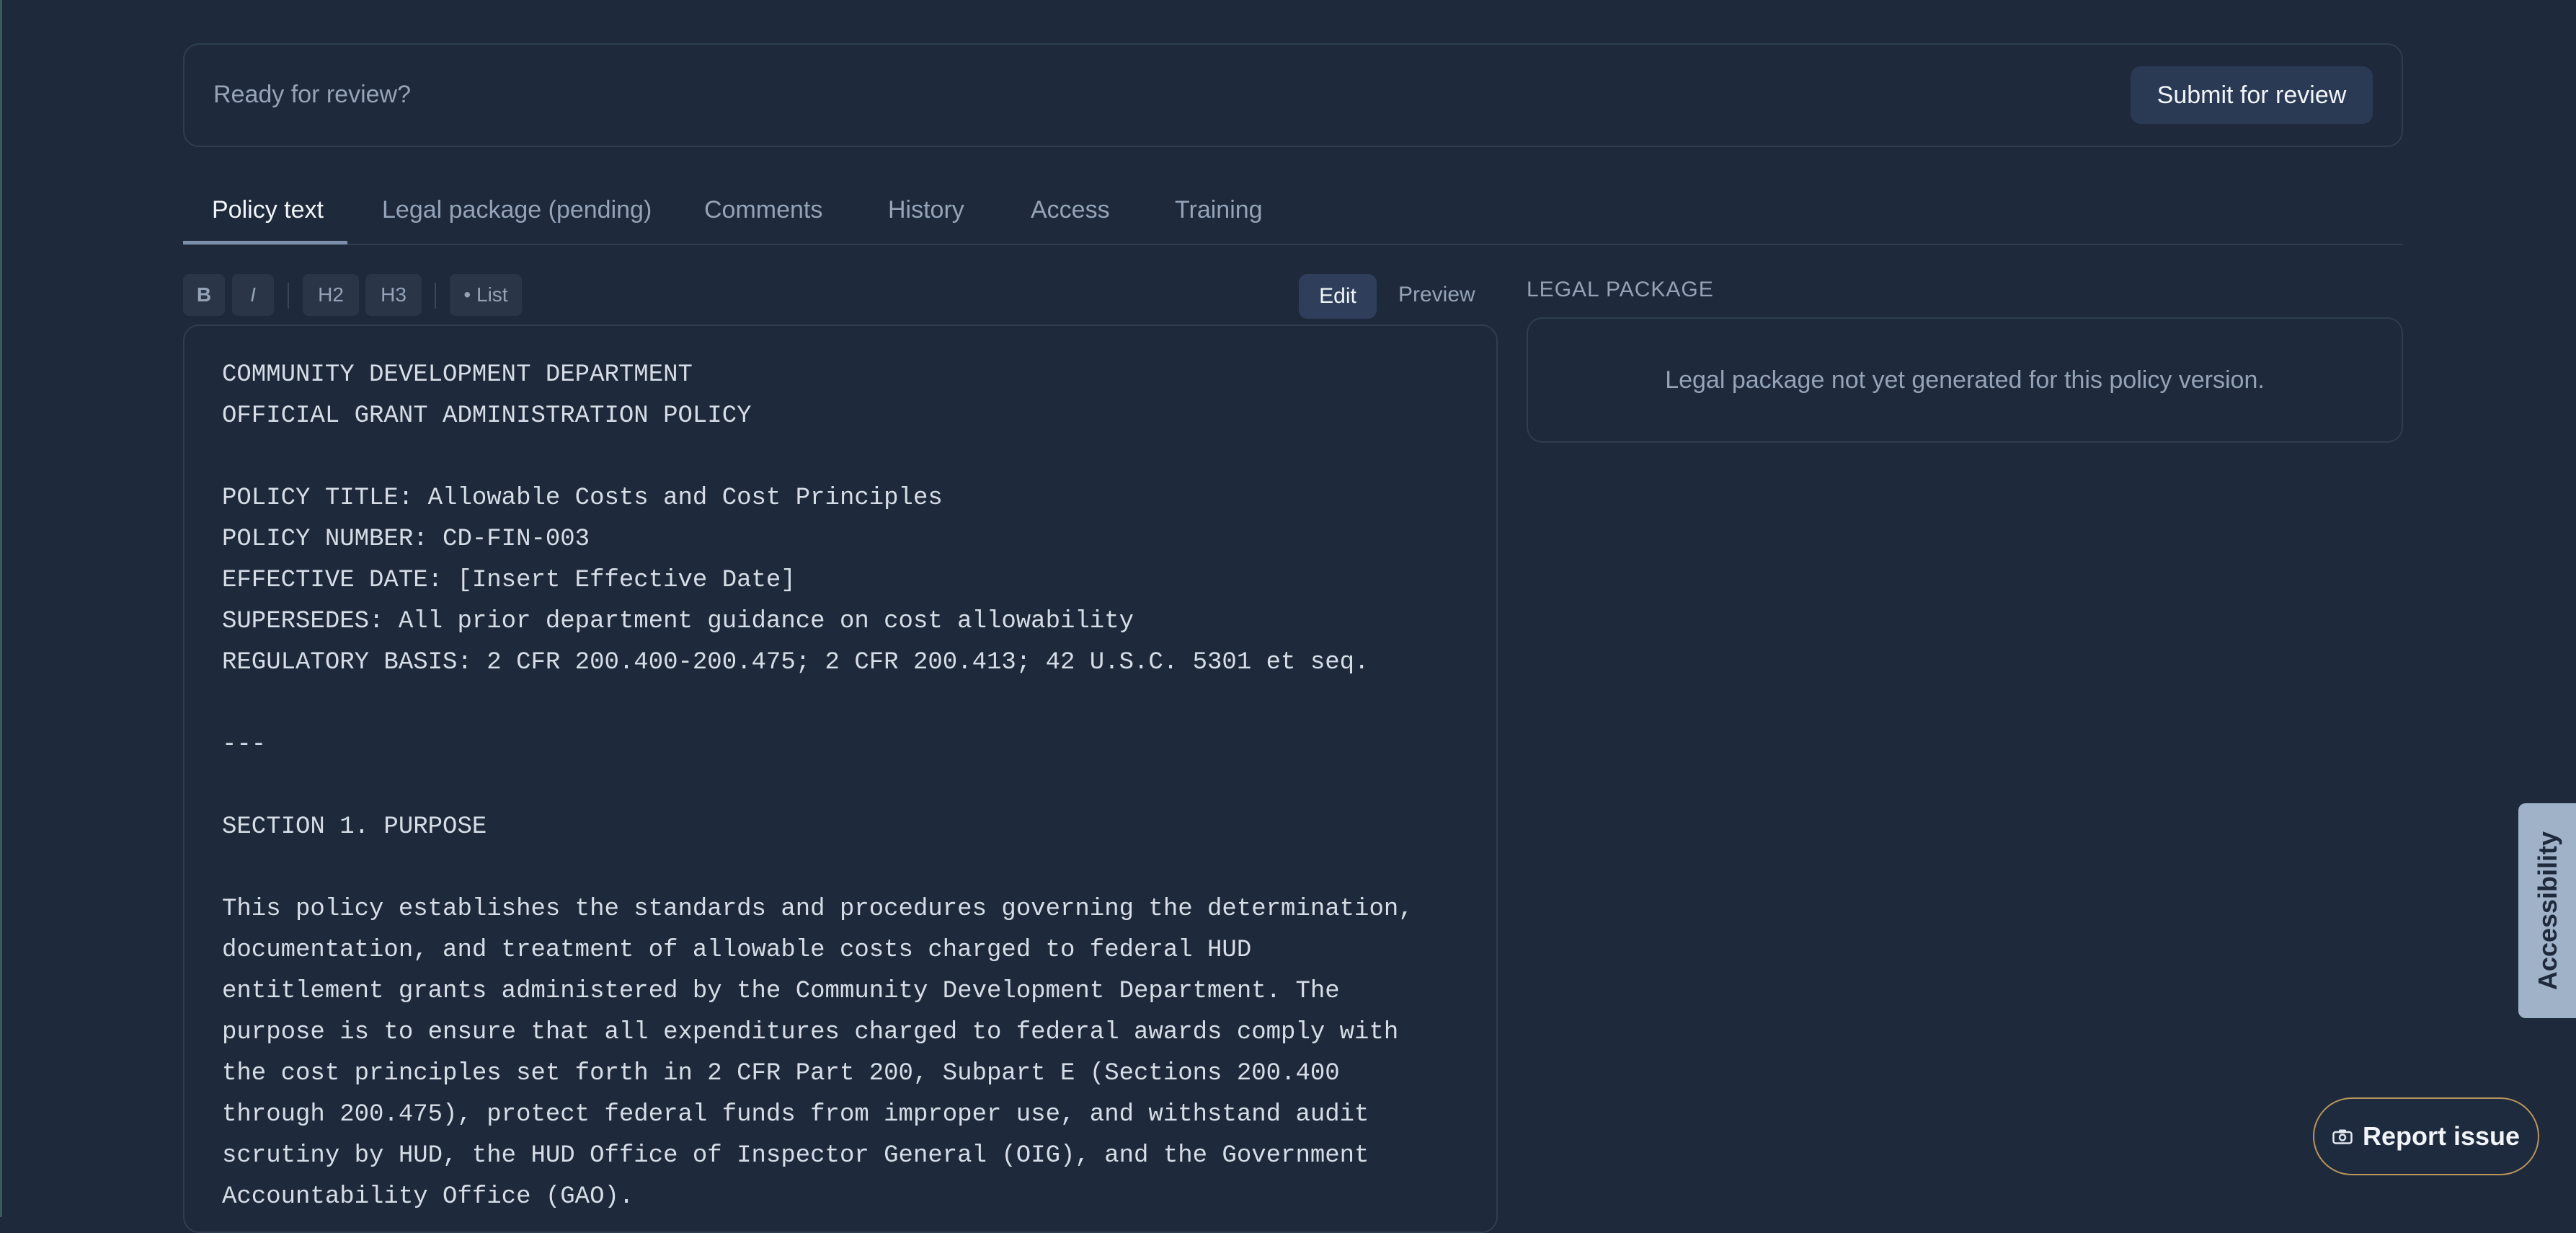  I want to click on review-prompt: Ready for review?, so click(312, 95).